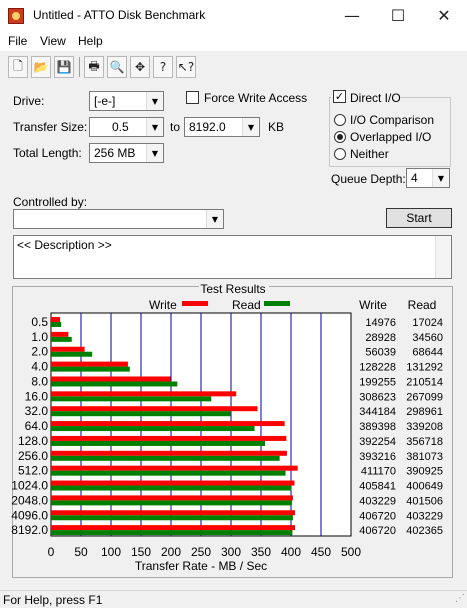 This screenshot has width=467, height=608. What do you see at coordinates (126, 101) in the screenshot?
I see `drive-select: [-e-] ▼` at bounding box center [126, 101].